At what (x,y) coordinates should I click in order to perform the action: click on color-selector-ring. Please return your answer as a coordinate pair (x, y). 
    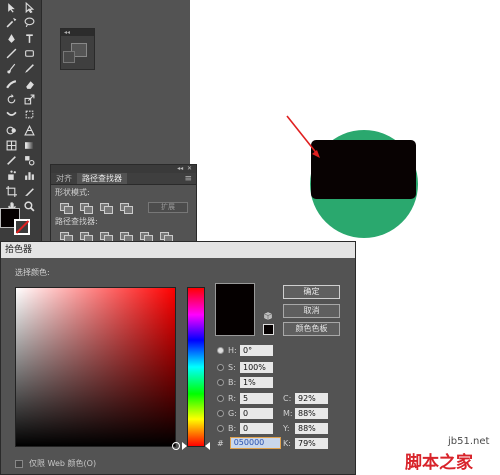
    Looking at the image, I should click on (176, 446).